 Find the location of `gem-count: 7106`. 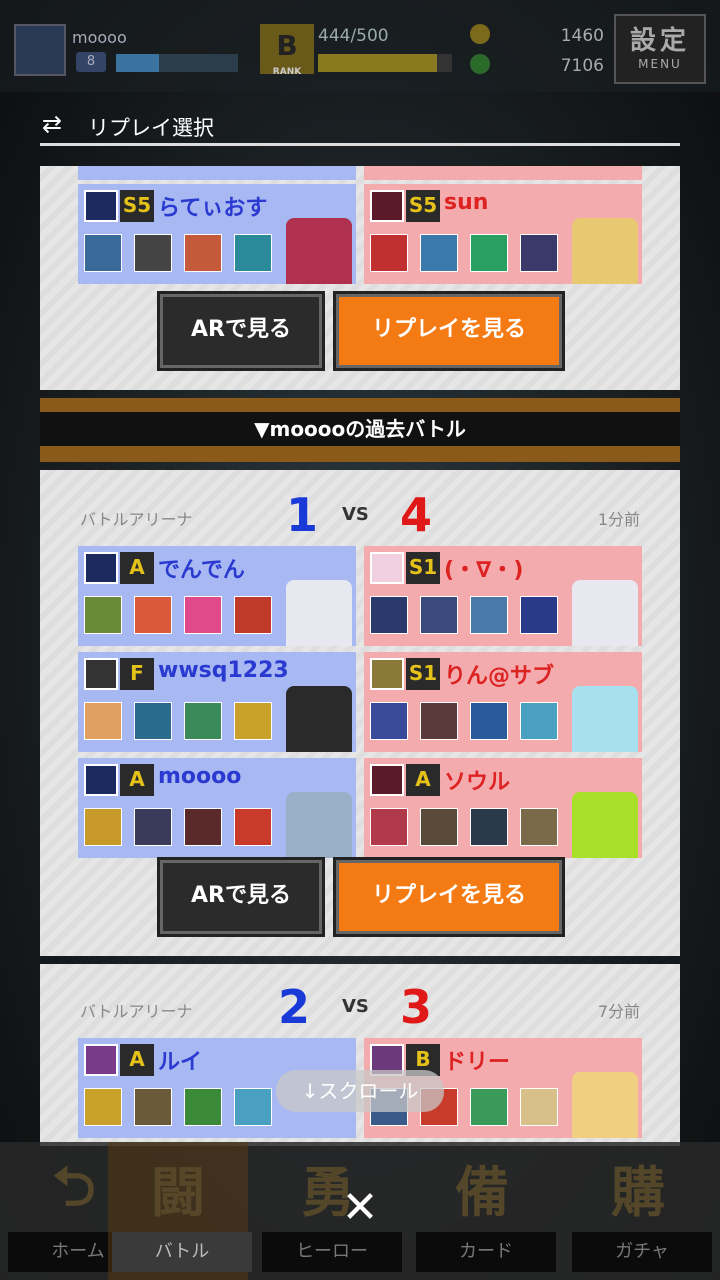

gem-count: 7106 is located at coordinates (582, 66).